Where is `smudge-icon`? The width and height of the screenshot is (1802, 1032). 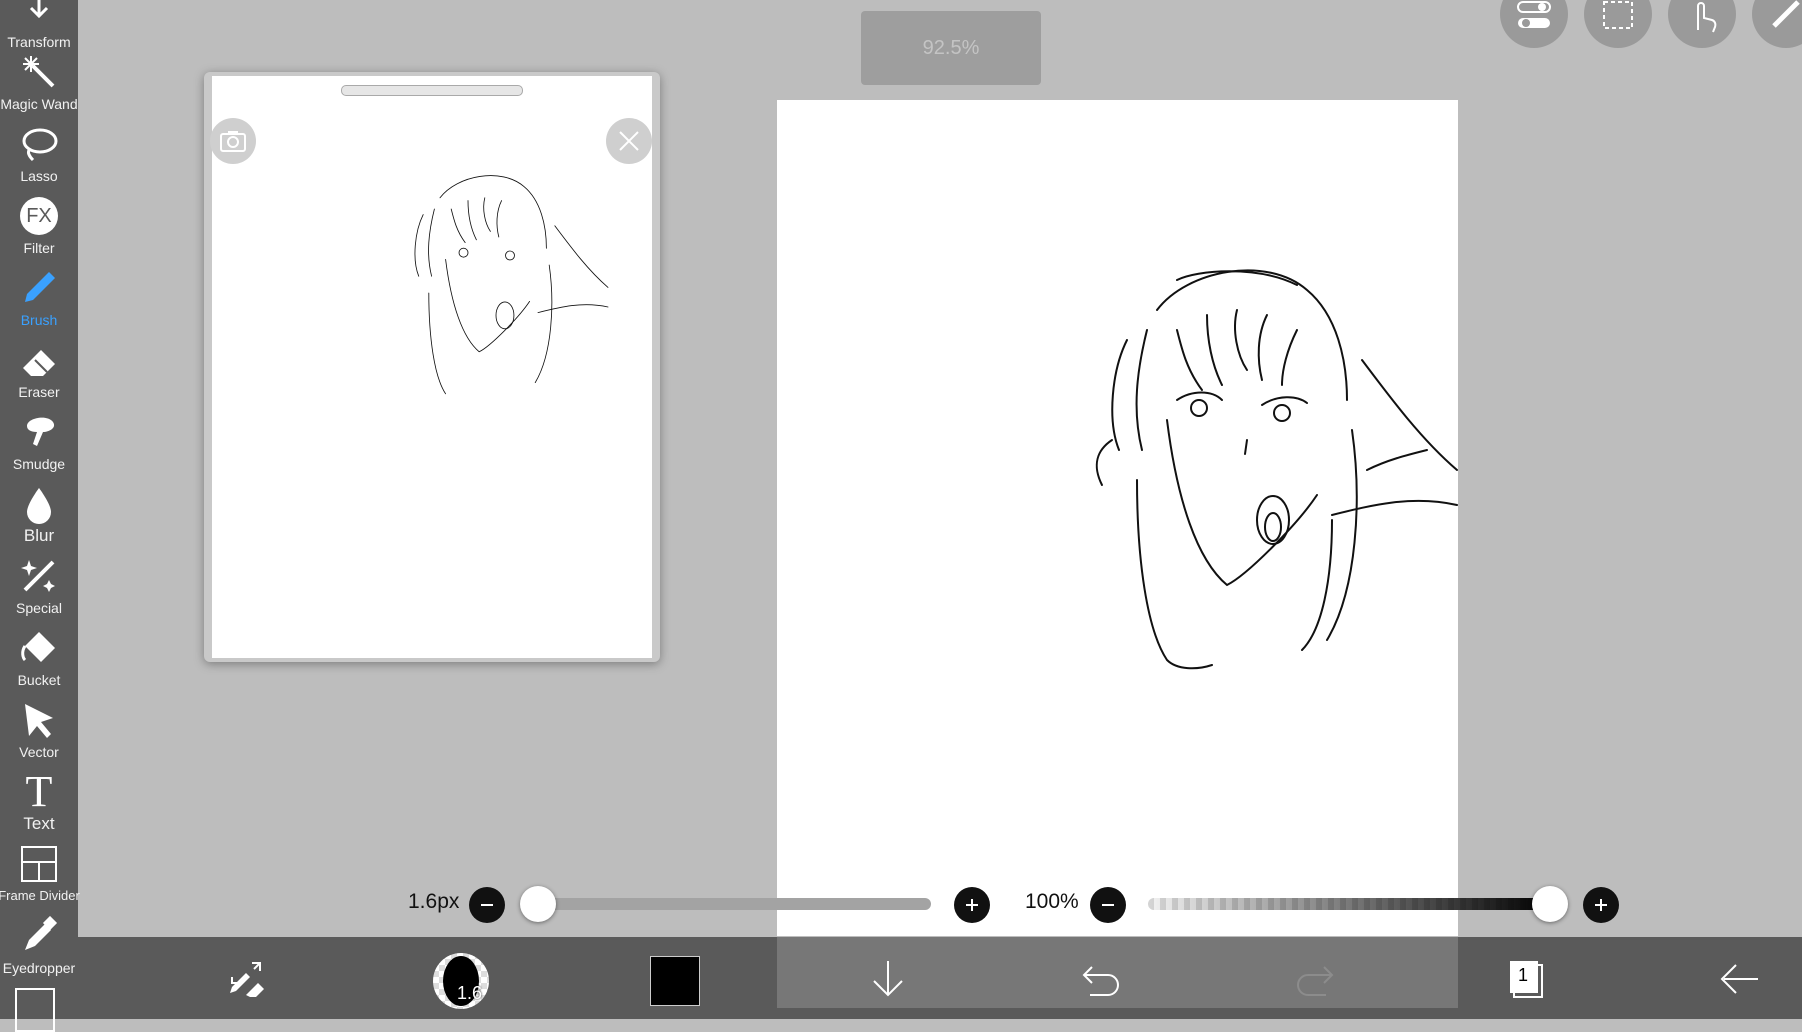
smudge-icon is located at coordinates (39, 432).